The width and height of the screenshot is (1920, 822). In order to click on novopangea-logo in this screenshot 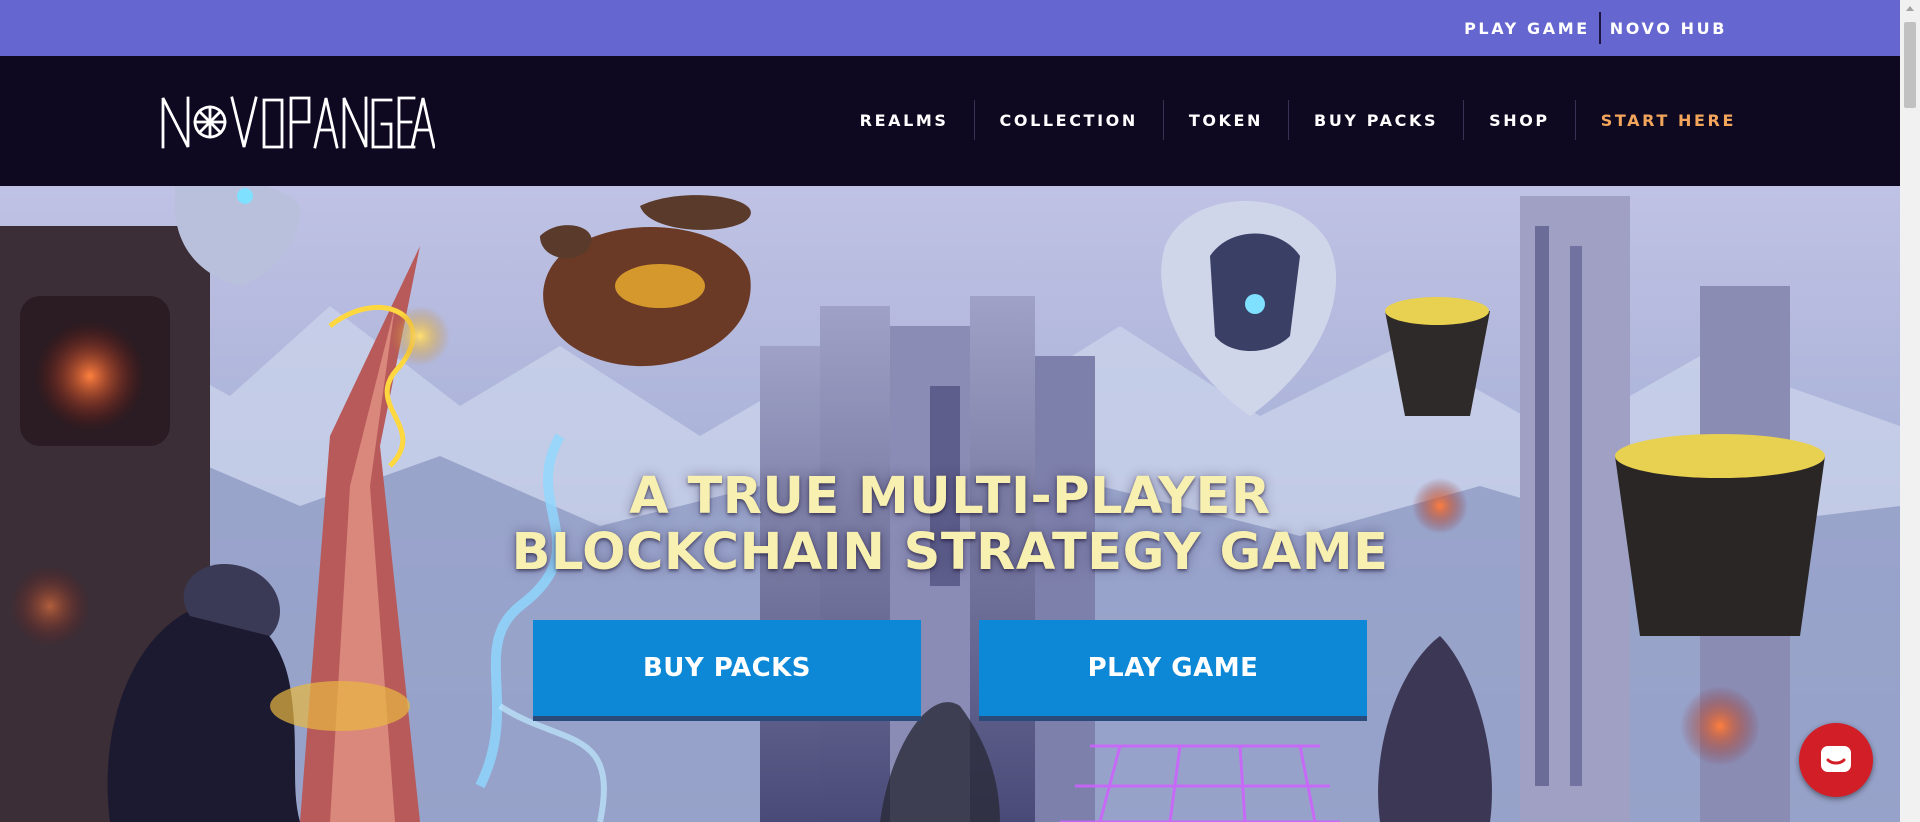, I will do `click(298, 122)`.